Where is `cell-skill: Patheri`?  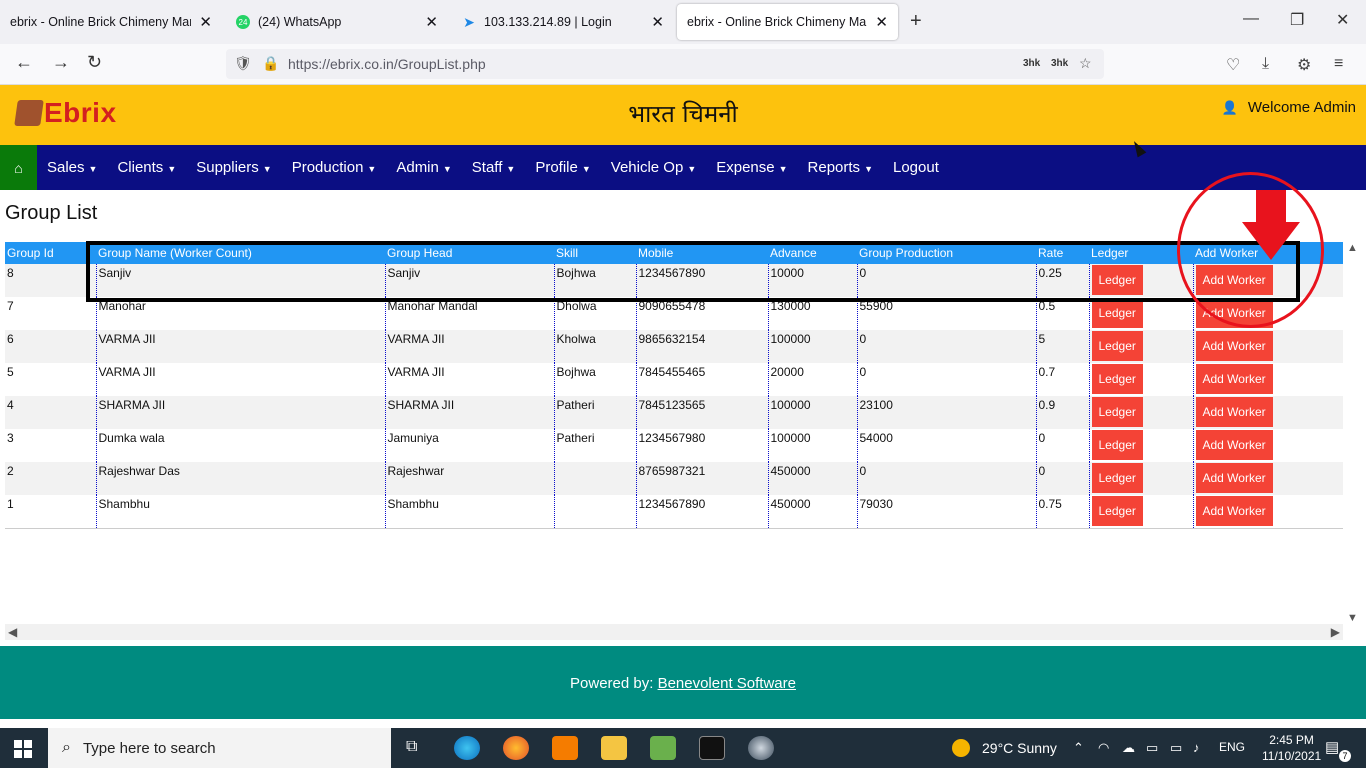 cell-skill: Patheri is located at coordinates (594, 412).